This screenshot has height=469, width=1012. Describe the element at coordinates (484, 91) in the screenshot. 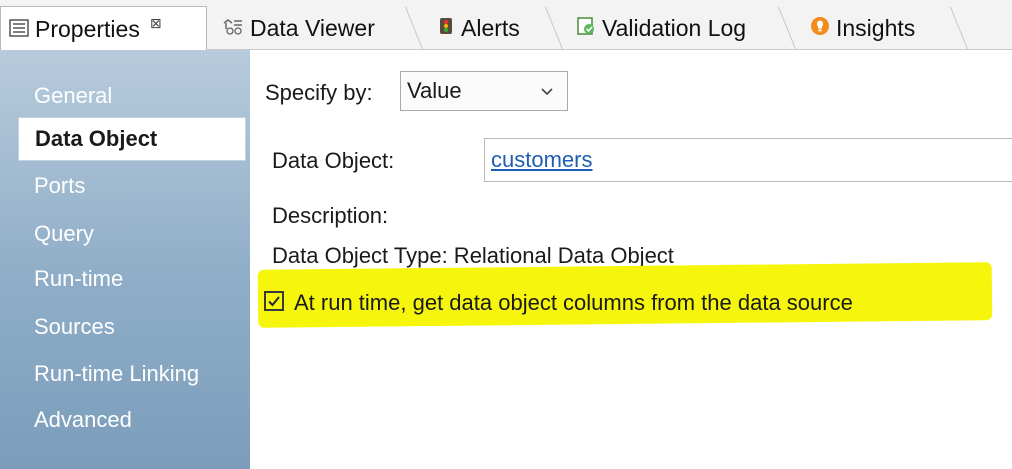

I see `specify-by-select: Value` at that location.